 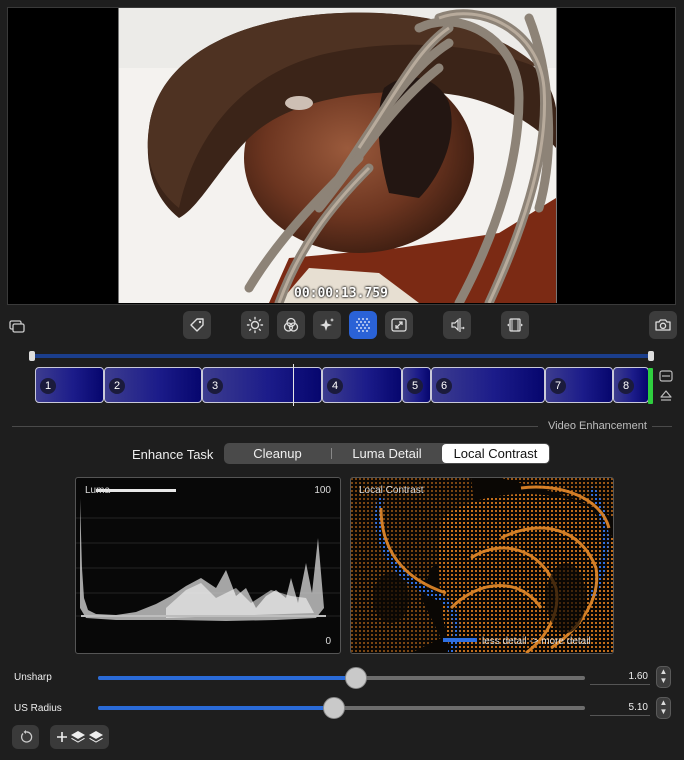 I want to click on tab-cleanup: Cleanup, so click(x=277, y=453).